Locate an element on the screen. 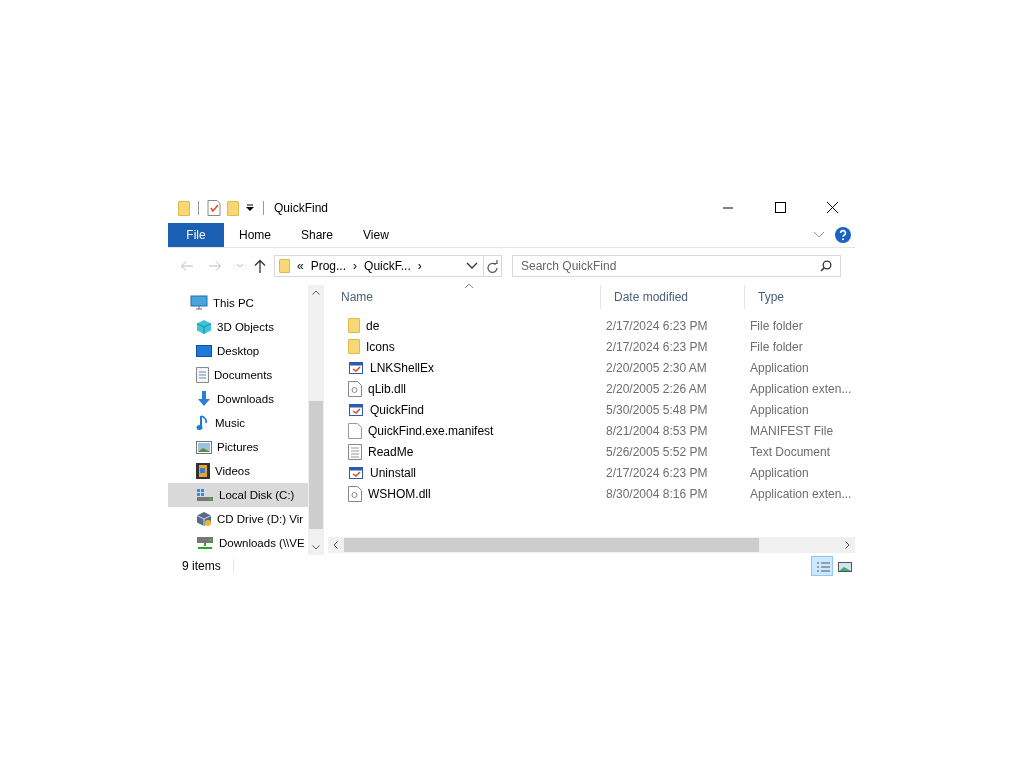 This screenshot has width=1025, height=769. date-cell-text: 5/30/2005 5:48 PM is located at coordinates (657, 409).